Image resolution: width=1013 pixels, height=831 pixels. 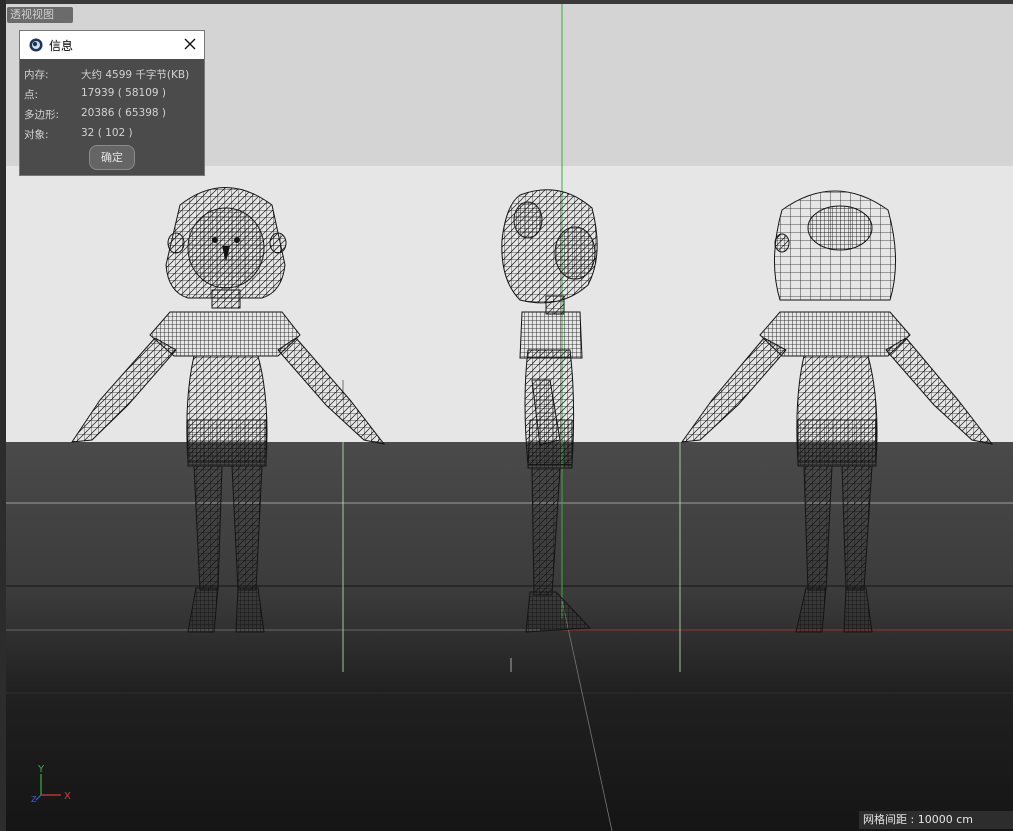 What do you see at coordinates (549, 411) in the screenshot?
I see `character-side-view` at bounding box center [549, 411].